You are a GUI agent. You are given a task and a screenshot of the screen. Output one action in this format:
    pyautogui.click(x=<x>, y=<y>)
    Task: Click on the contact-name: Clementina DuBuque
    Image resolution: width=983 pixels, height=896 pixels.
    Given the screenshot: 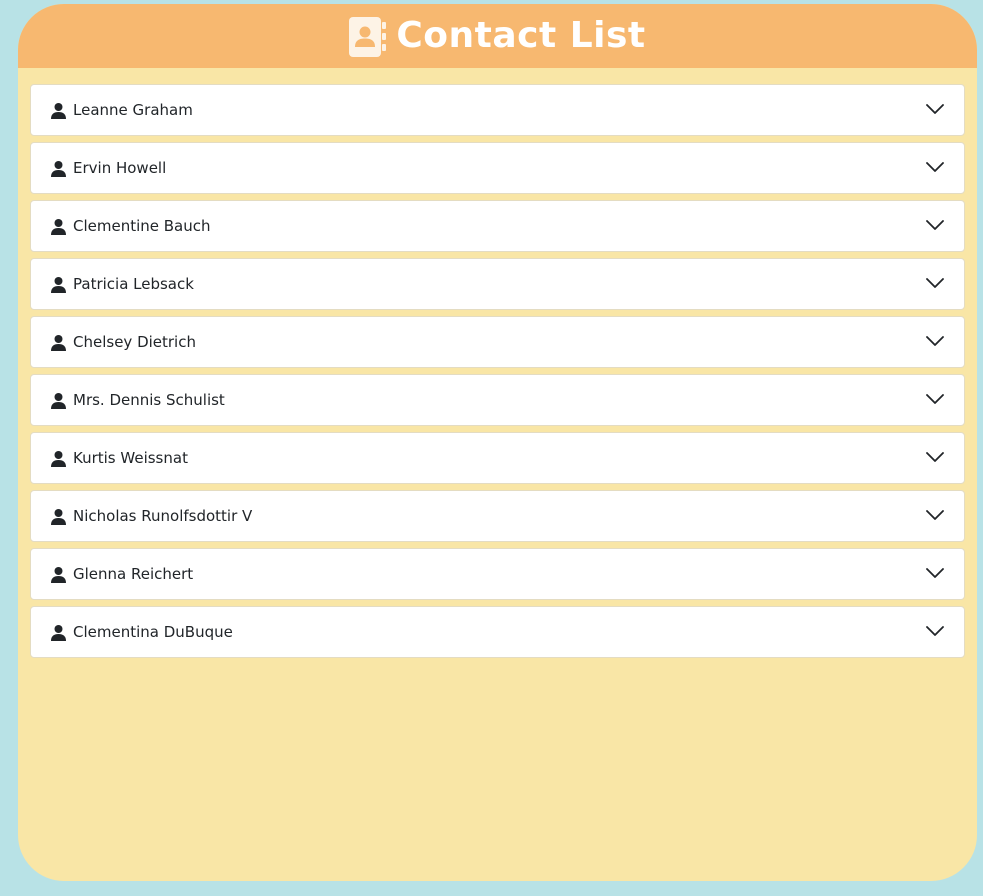 What is the action you would take?
    pyautogui.click(x=153, y=632)
    